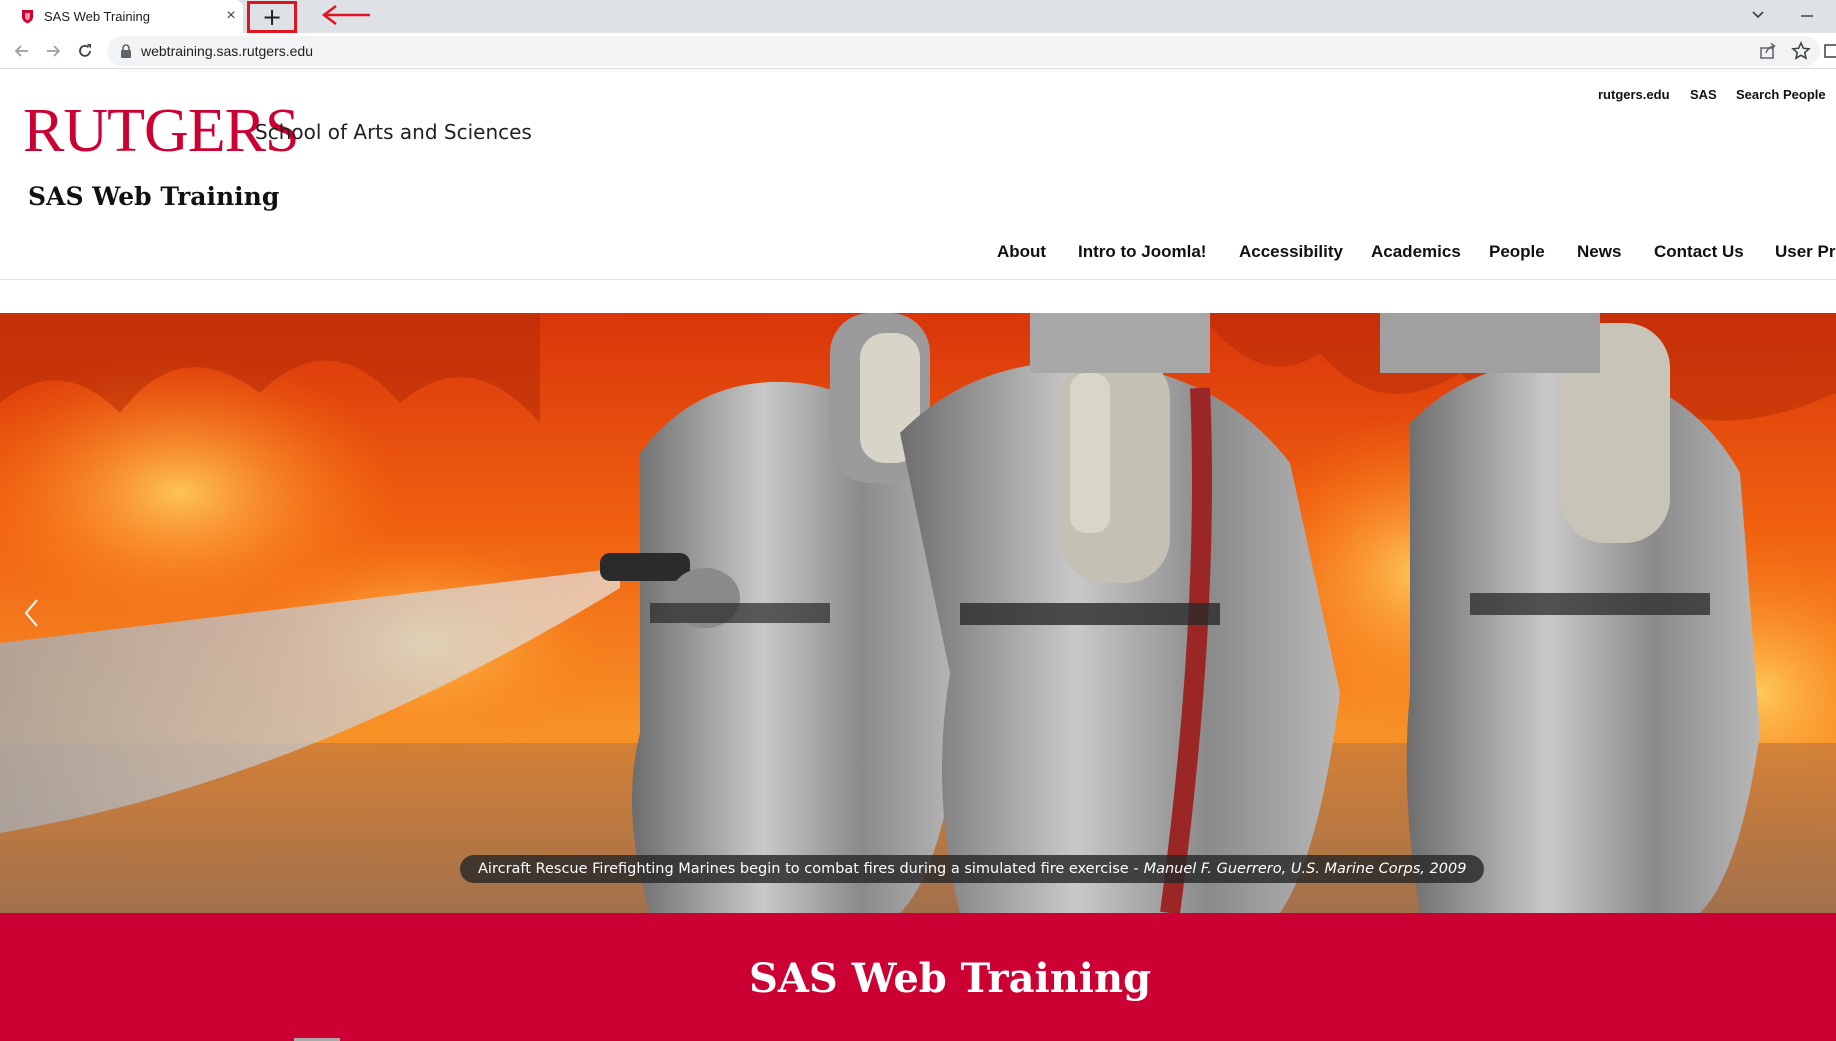  What do you see at coordinates (1801, 51) in the screenshot?
I see `star-icon` at bounding box center [1801, 51].